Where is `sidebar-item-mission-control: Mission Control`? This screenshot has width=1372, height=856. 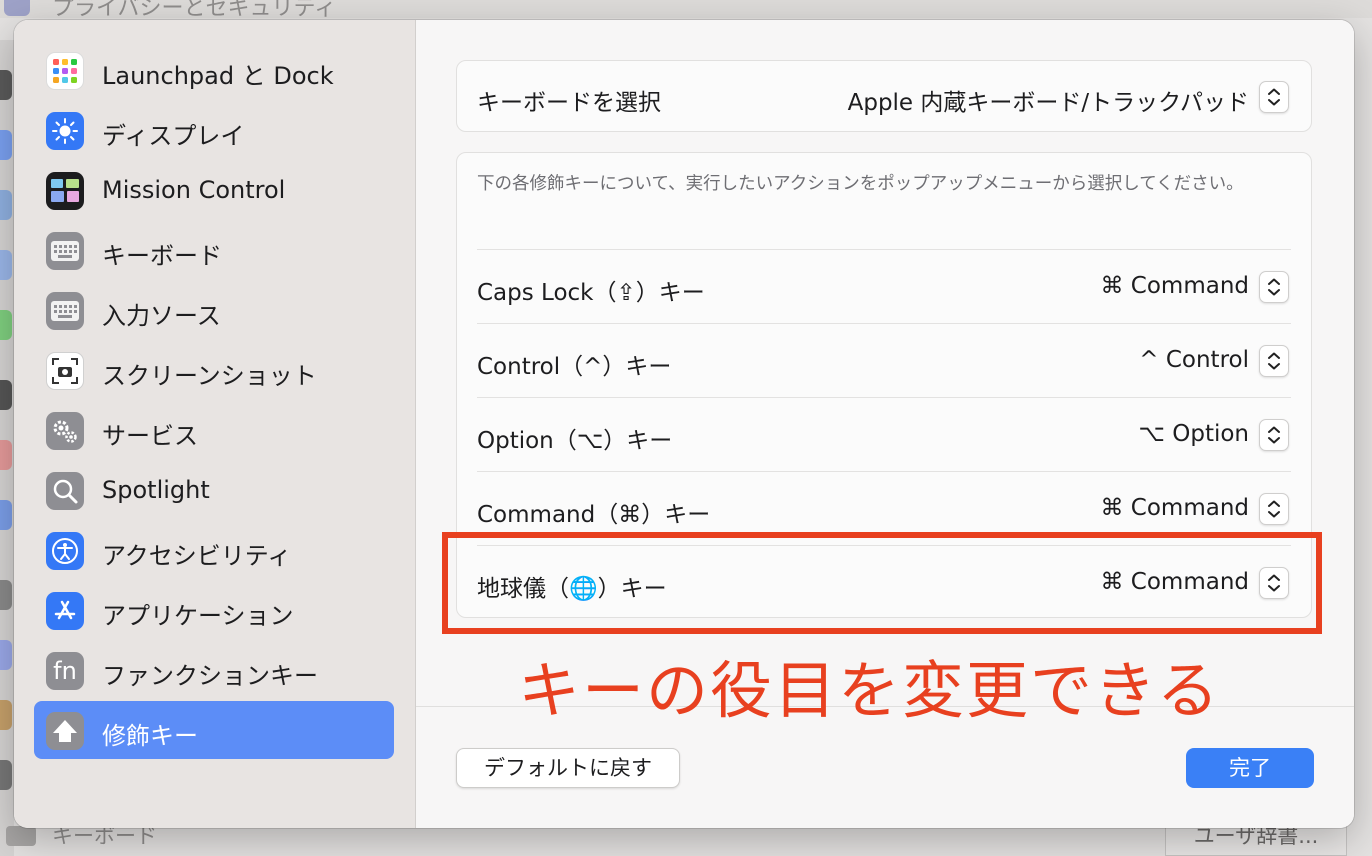
sidebar-item-mission-control: Mission Control is located at coordinates (214, 190).